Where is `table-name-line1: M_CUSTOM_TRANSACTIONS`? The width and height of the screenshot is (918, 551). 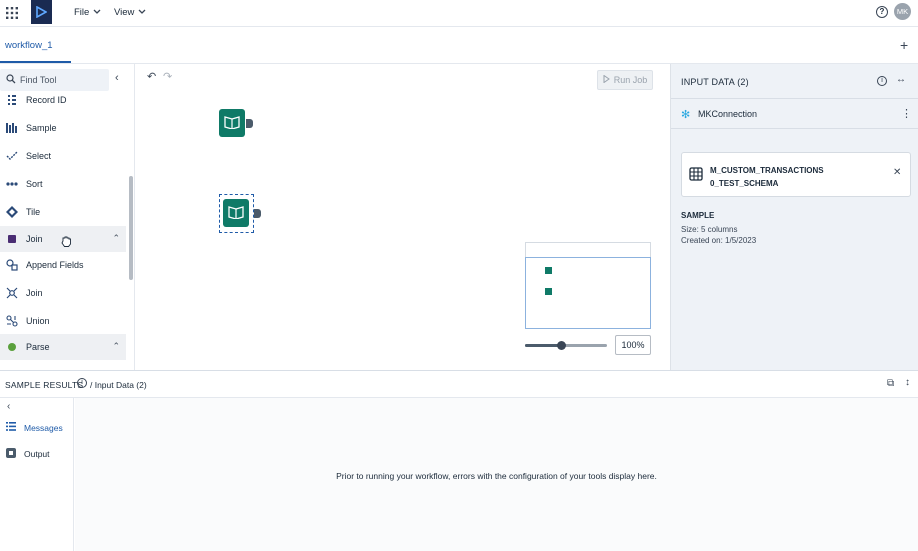 table-name-line1: M_CUSTOM_TRANSACTIONS is located at coordinates (767, 170).